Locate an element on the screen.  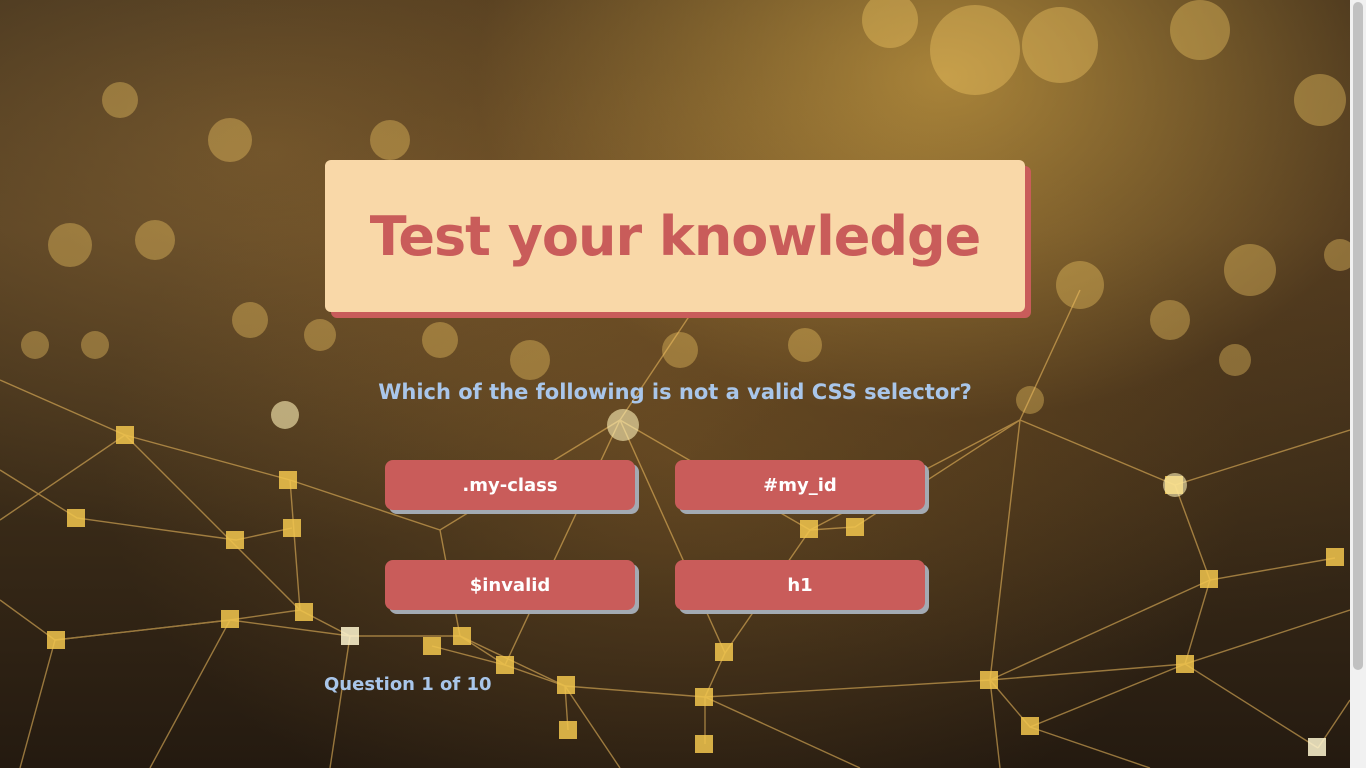
title-card: Test your knowledge is located at coordinates (675, 236).